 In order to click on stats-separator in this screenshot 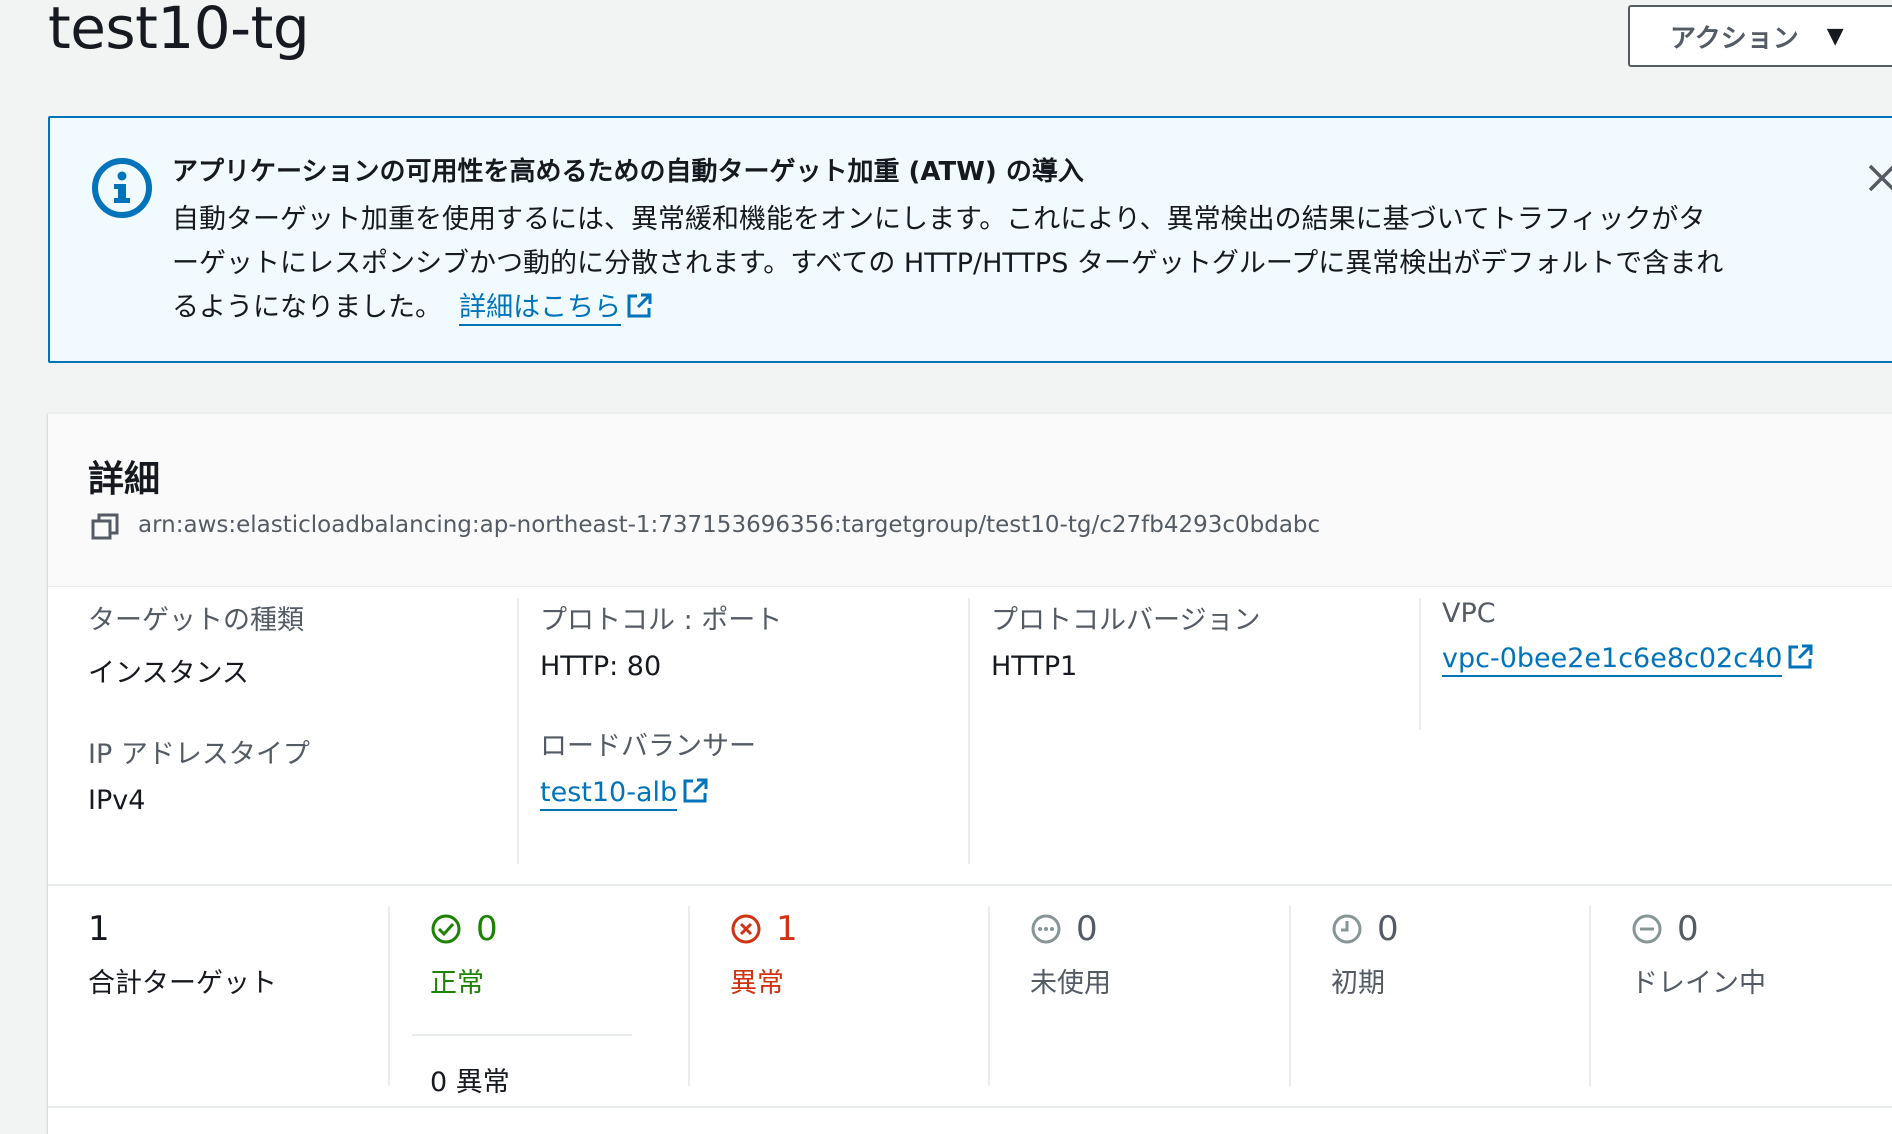, I will do `click(970, 885)`.